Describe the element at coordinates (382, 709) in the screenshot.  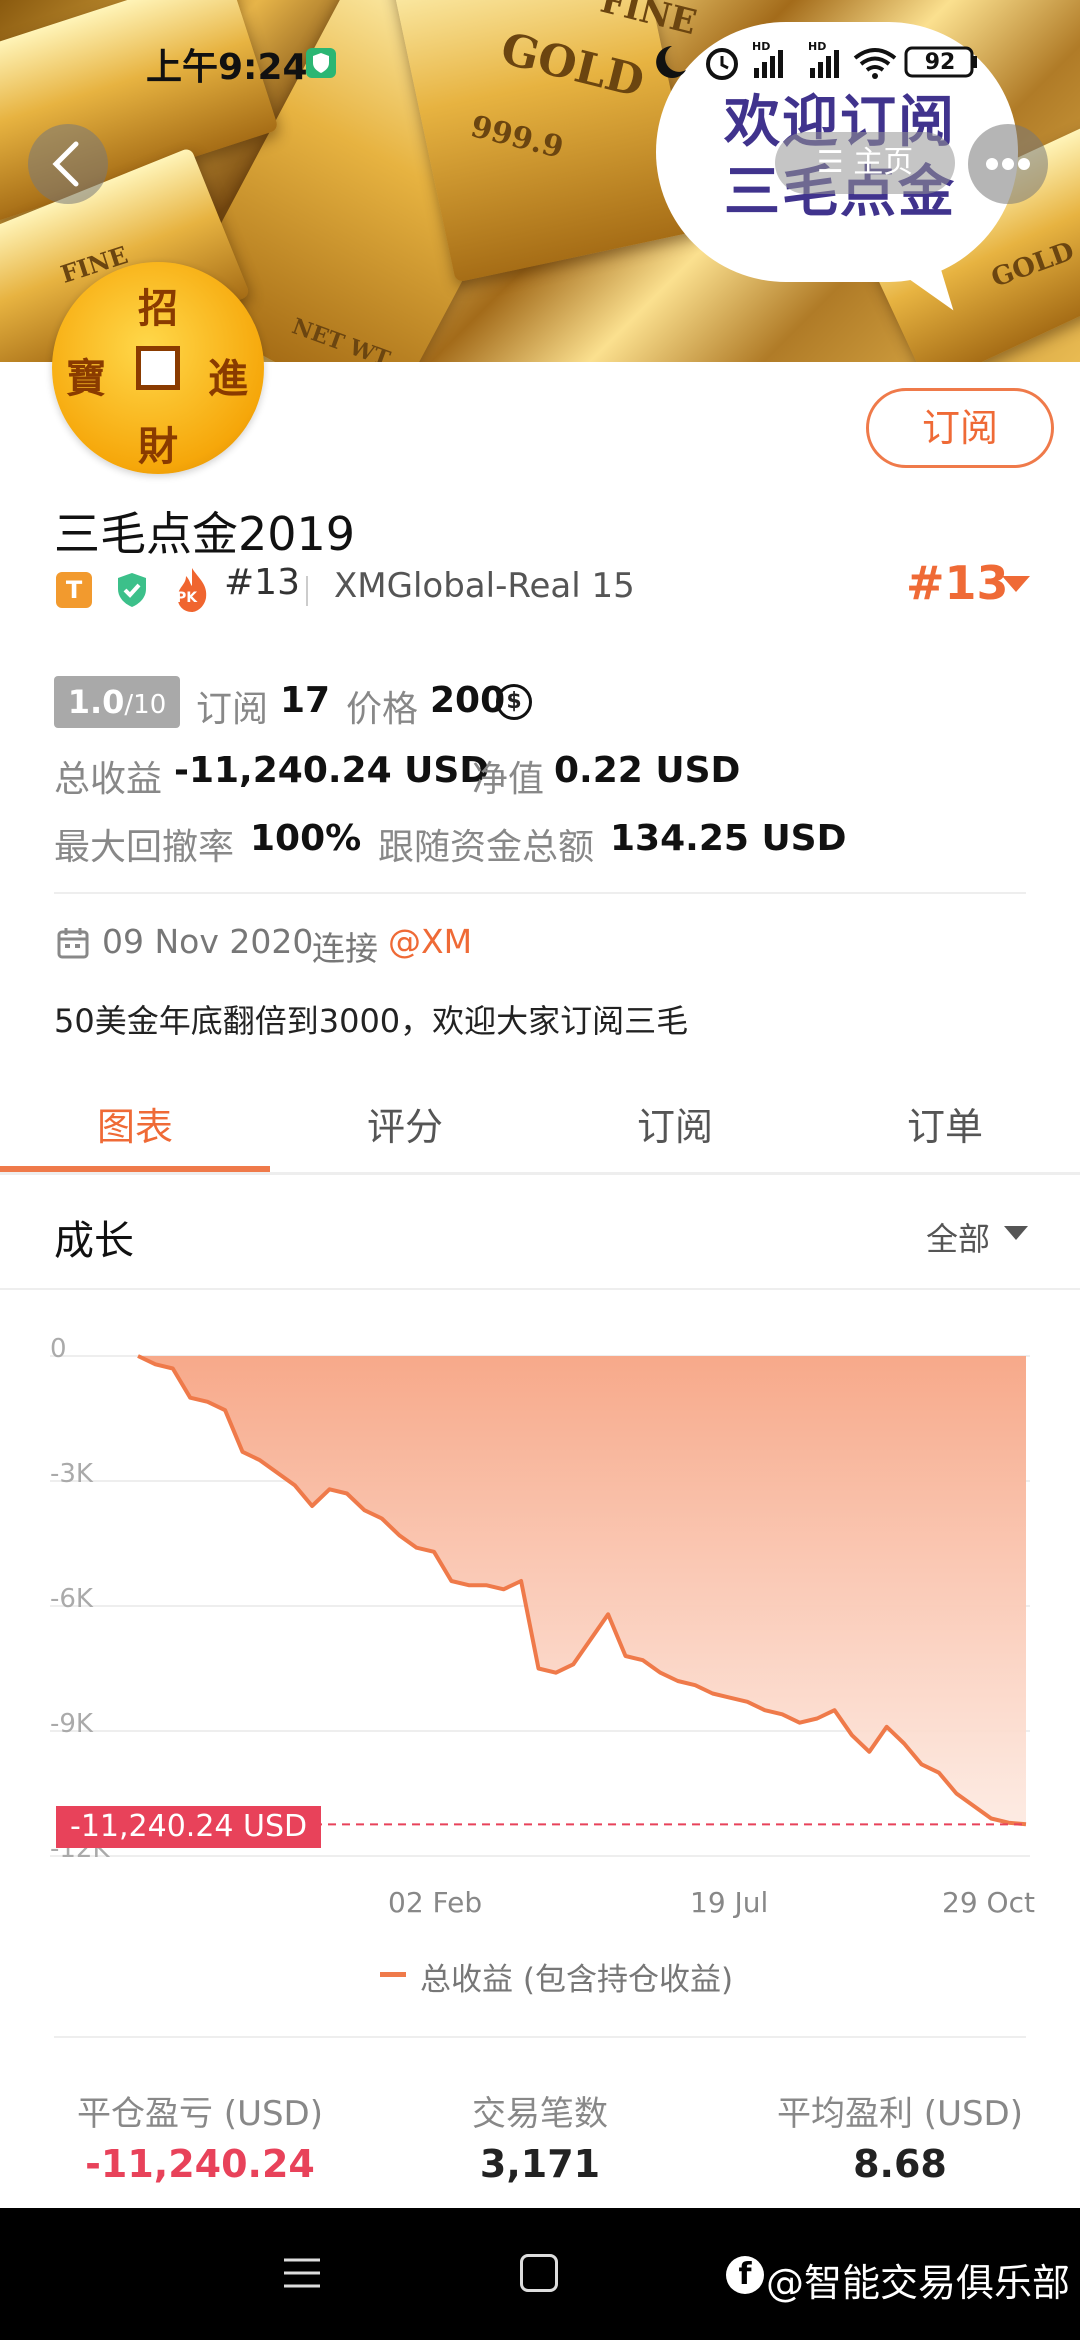
I see `price-label: 价格` at that location.